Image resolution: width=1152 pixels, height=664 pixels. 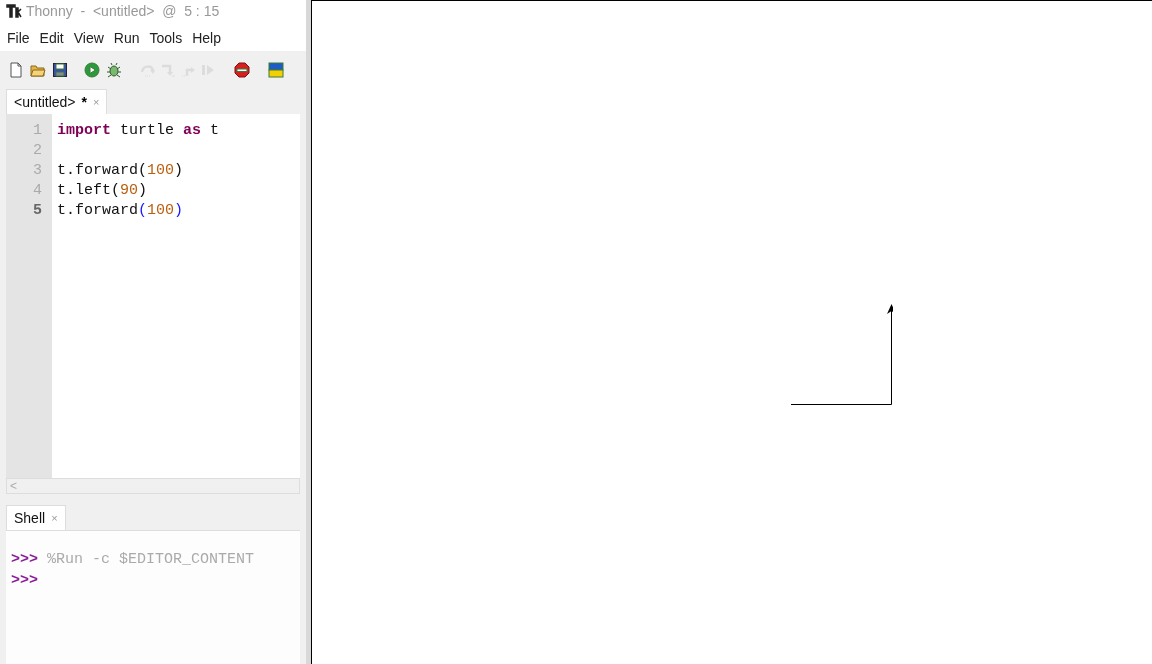 What do you see at coordinates (84, 102) in the screenshot?
I see `modified-marker: *` at bounding box center [84, 102].